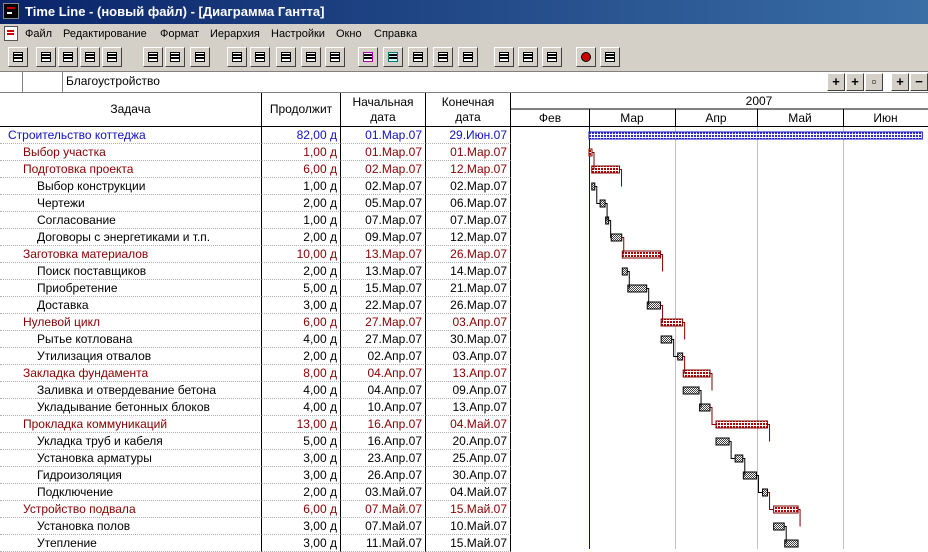 The image size is (928, 552). I want to click on task-start-cell: 26.Апр.07, so click(383, 475).